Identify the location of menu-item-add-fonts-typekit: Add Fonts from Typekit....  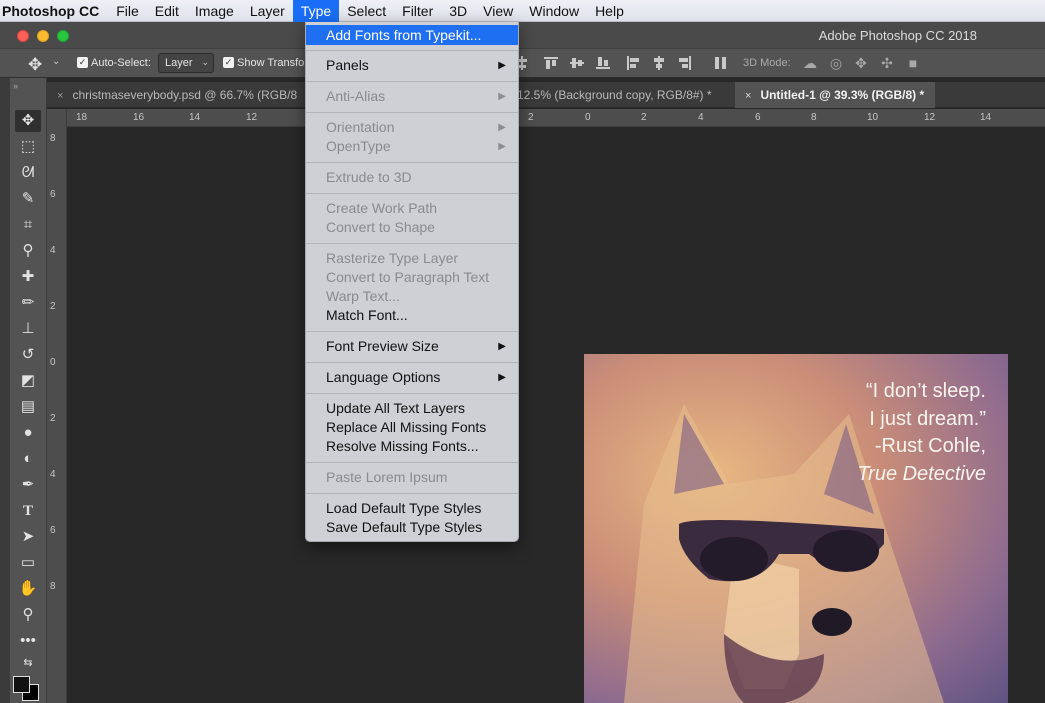
(412, 35).